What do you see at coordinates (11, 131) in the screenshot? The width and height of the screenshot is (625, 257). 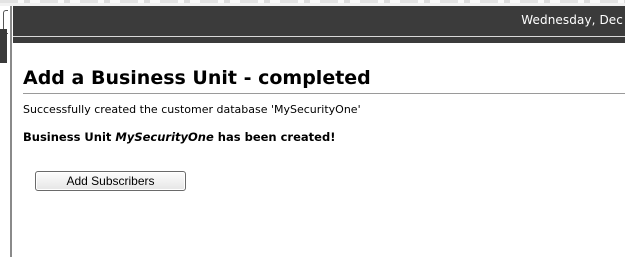 I see `left-rule` at bounding box center [11, 131].